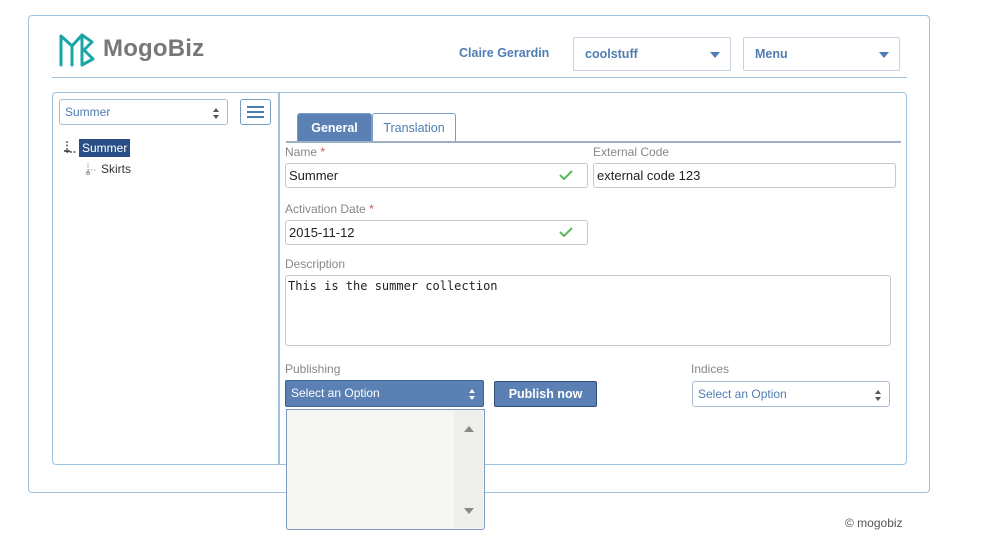 Image resolution: width=990 pixels, height=549 pixels. What do you see at coordinates (436, 175) in the screenshot?
I see `name-input: Summer` at bounding box center [436, 175].